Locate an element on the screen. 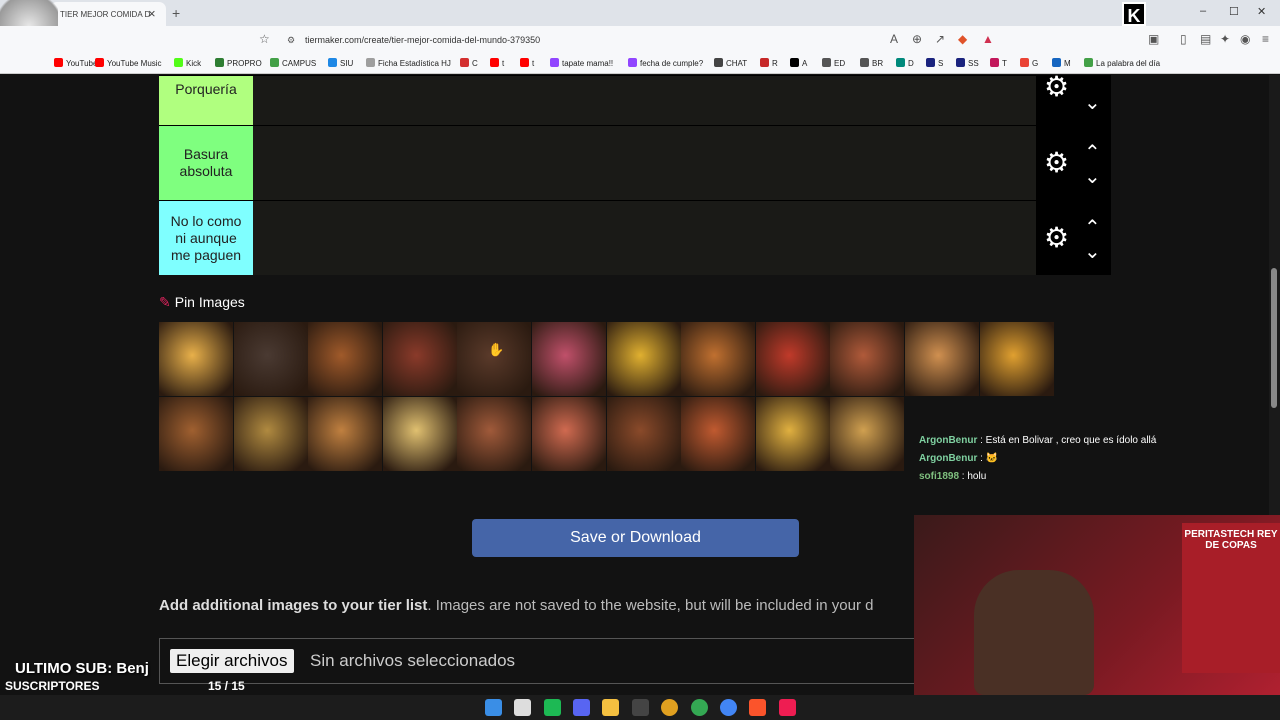  chat-username: ArgonBenur is located at coordinates (948, 440).